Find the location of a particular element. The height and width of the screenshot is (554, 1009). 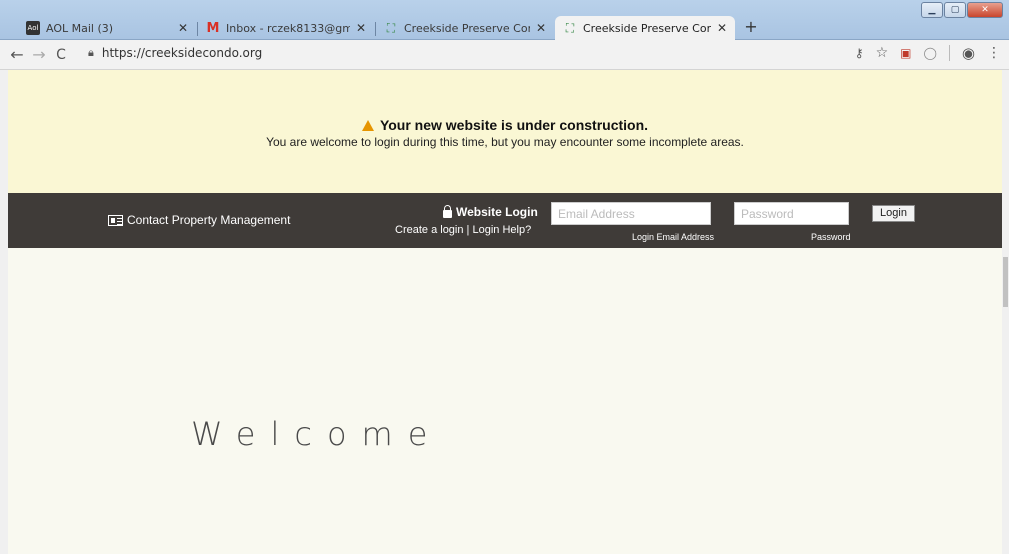

tab-creekside-1: ⛶ Creekside Preserve Condominiu ✕ is located at coordinates (465, 28).